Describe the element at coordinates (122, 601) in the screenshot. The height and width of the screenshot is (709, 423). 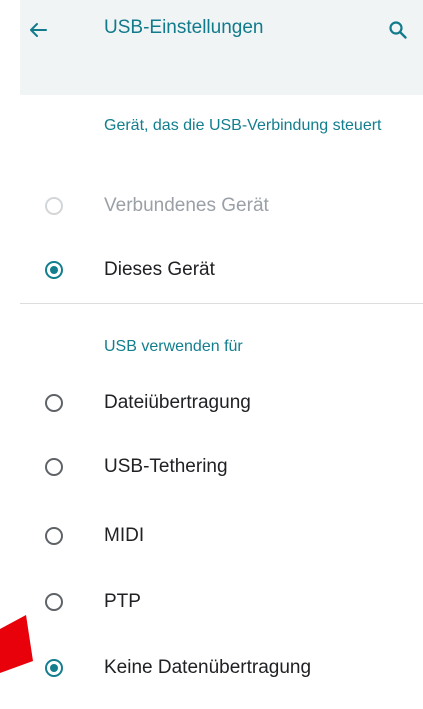
I see `option-label: PTP` at that location.